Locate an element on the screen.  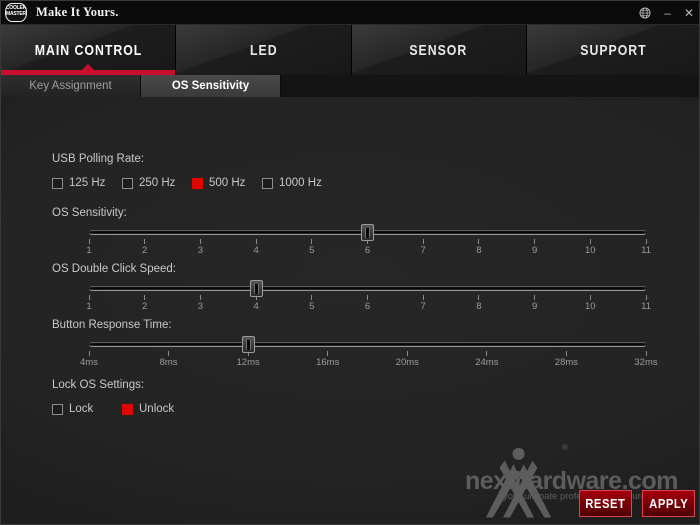
window-controls: – ✕ is located at coordinates (666, 13).